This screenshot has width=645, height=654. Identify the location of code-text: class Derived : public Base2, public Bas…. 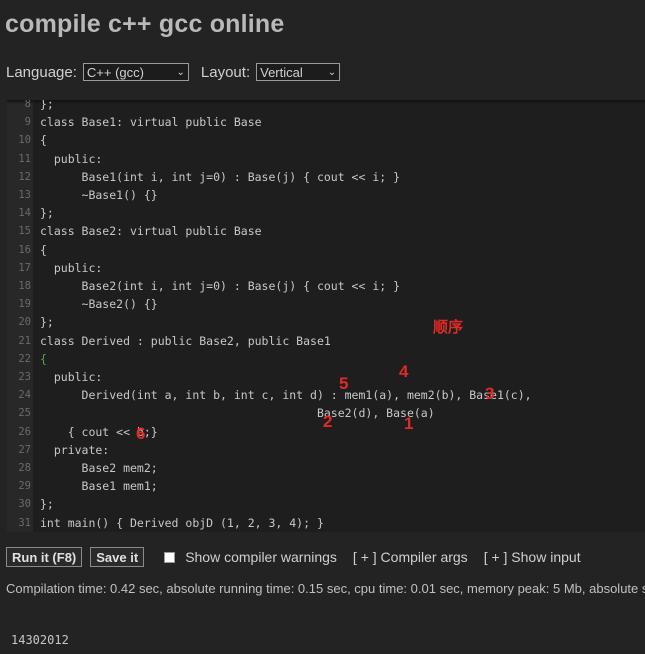
(185, 340).